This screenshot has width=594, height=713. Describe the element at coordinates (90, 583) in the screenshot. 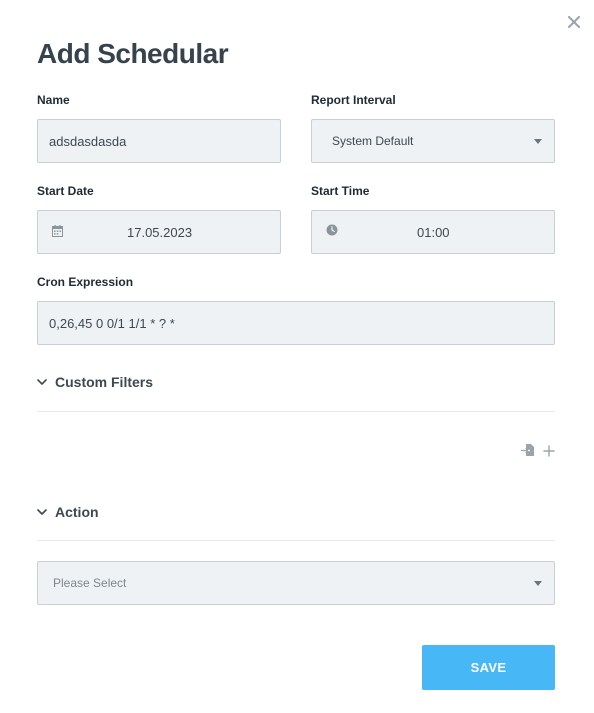

I see `action-placeholder: Please Select` at that location.